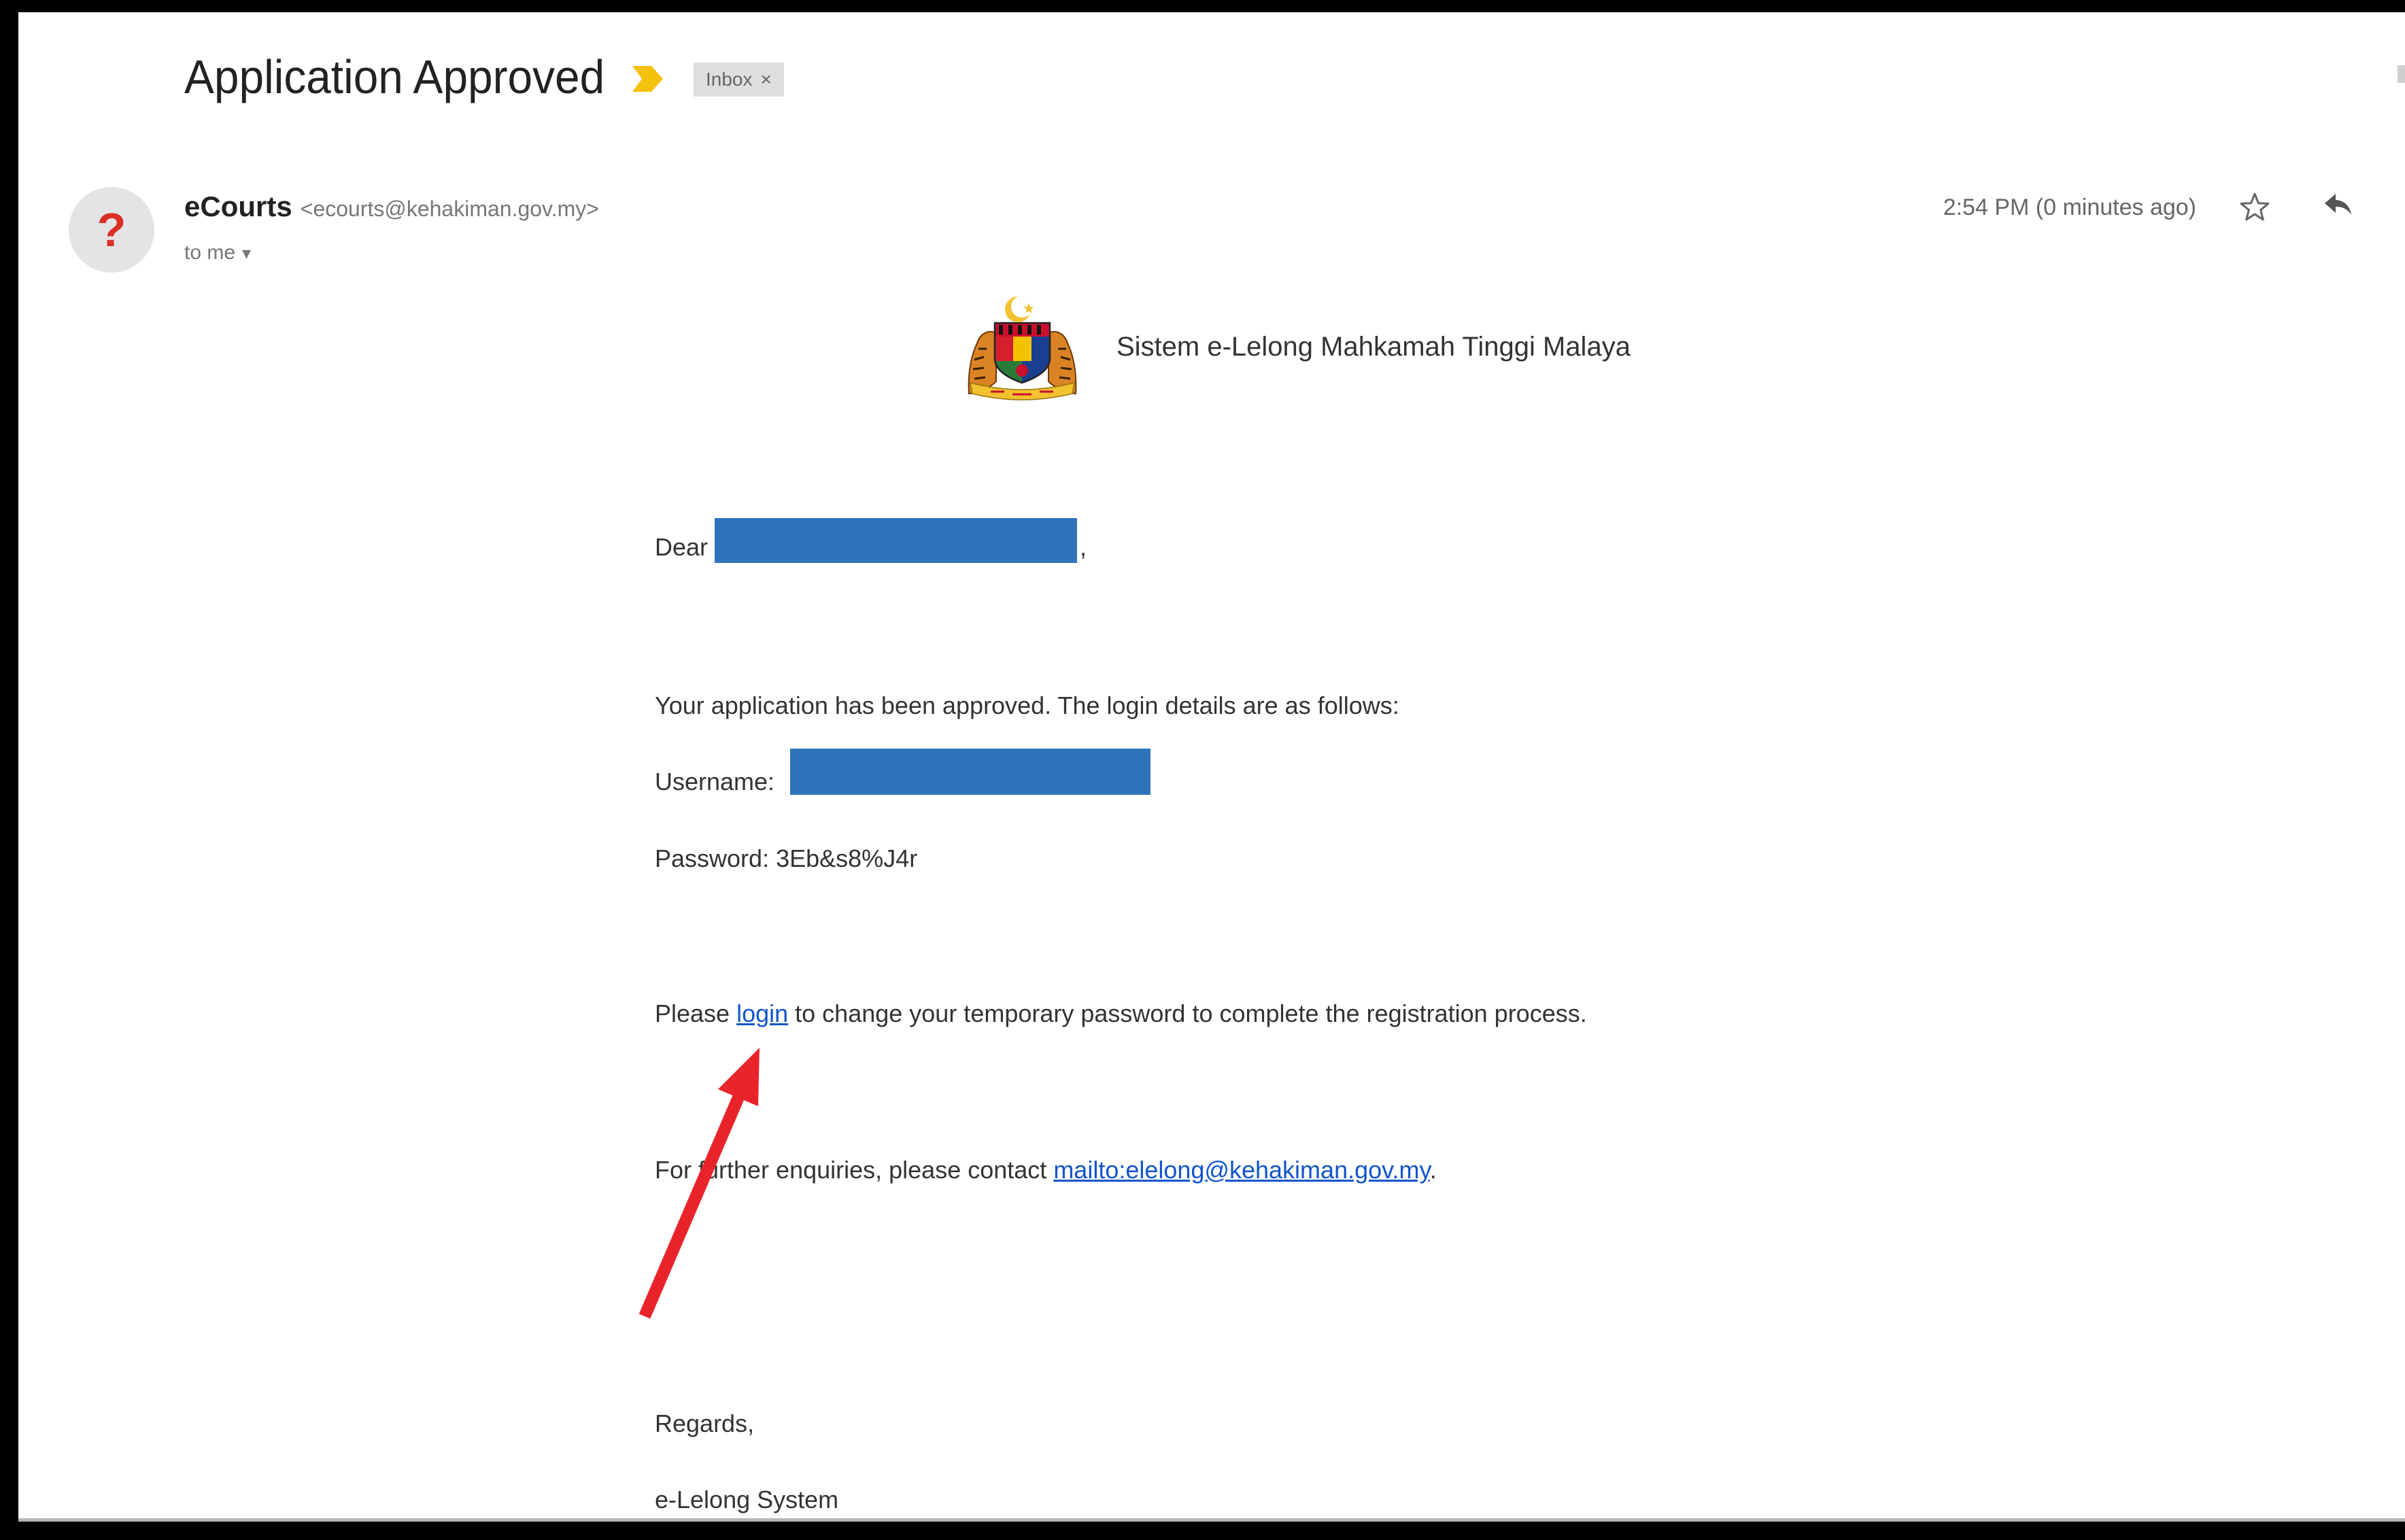 Image resolution: width=2405 pixels, height=1540 pixels. I want to click on username-label: Username:, so click(715, 781).